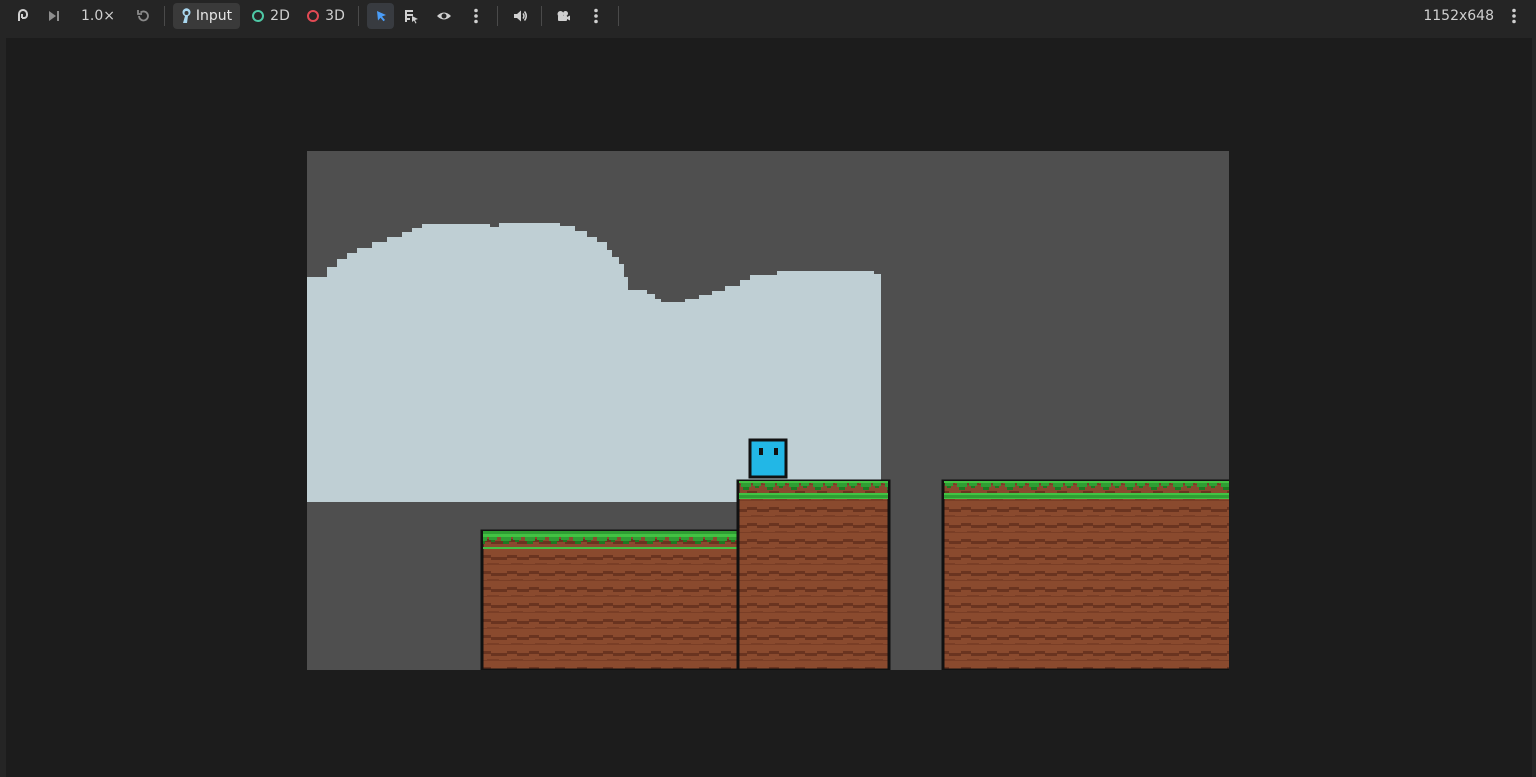  I want to click on input-label: Input, so click(214, 16).